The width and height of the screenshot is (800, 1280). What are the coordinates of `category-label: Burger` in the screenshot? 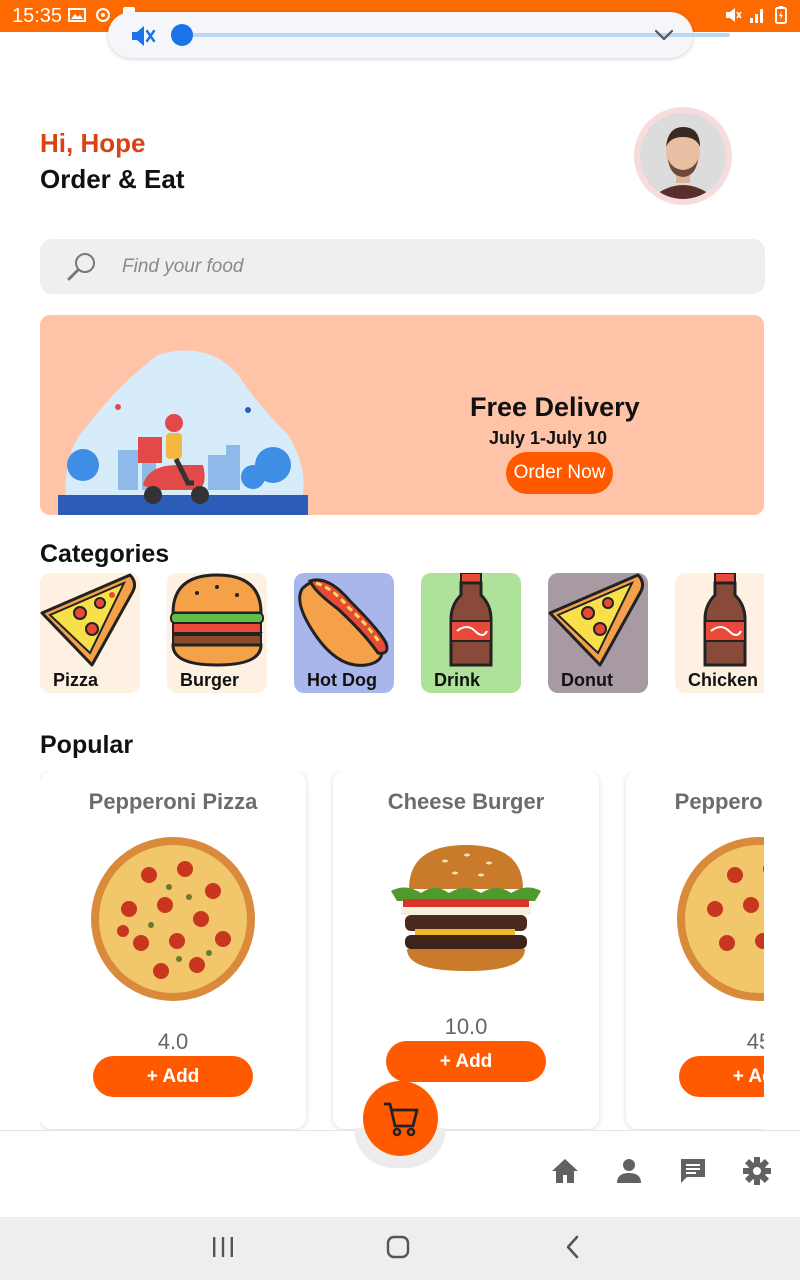 It's located at (210, 680).